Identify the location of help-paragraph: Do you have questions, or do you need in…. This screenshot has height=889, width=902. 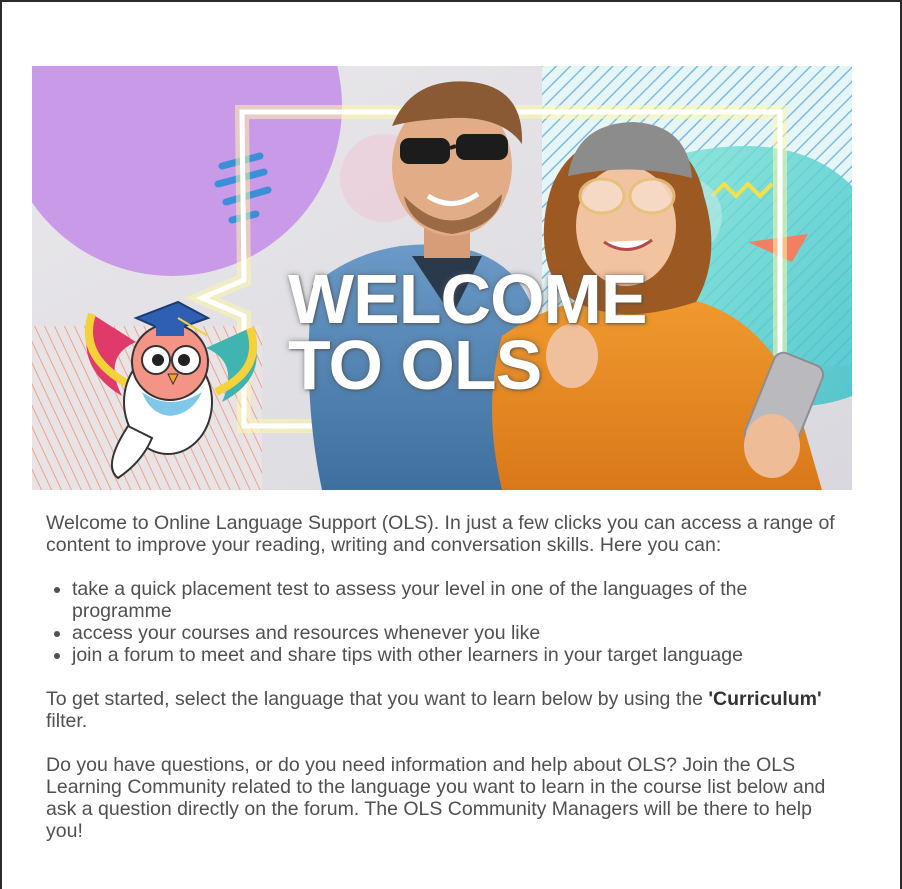
(436, 798).